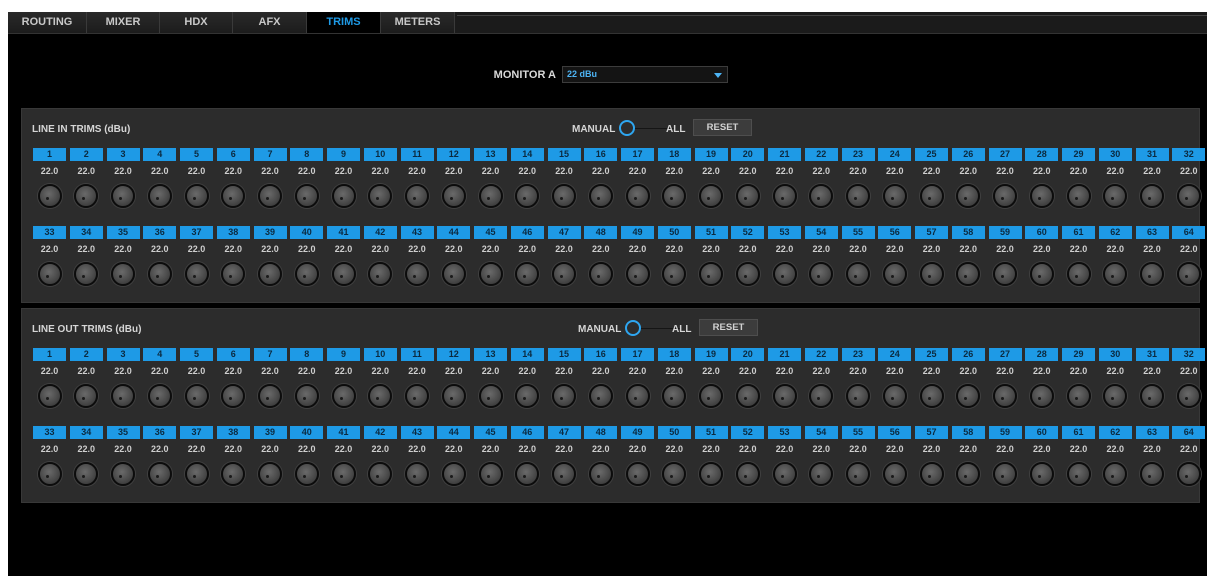  What do you see at coordinates (645, 74) in the screenshot?
I see `monitor-select: 22 dBu` at bounding box center [645, 74].